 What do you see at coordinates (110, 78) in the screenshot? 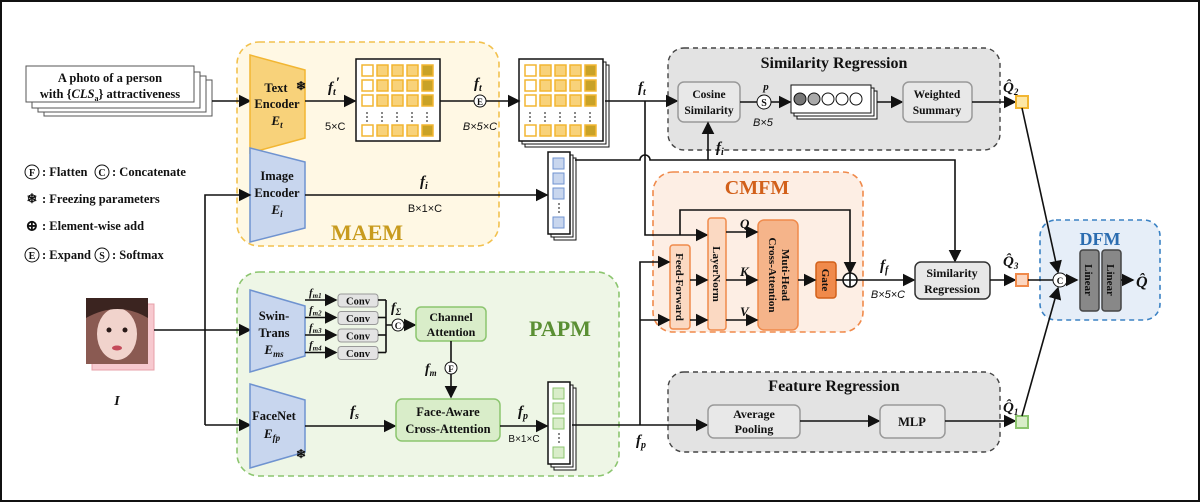
I see `prompt-line1: A photo of a person` at bounding box center [110, 78].